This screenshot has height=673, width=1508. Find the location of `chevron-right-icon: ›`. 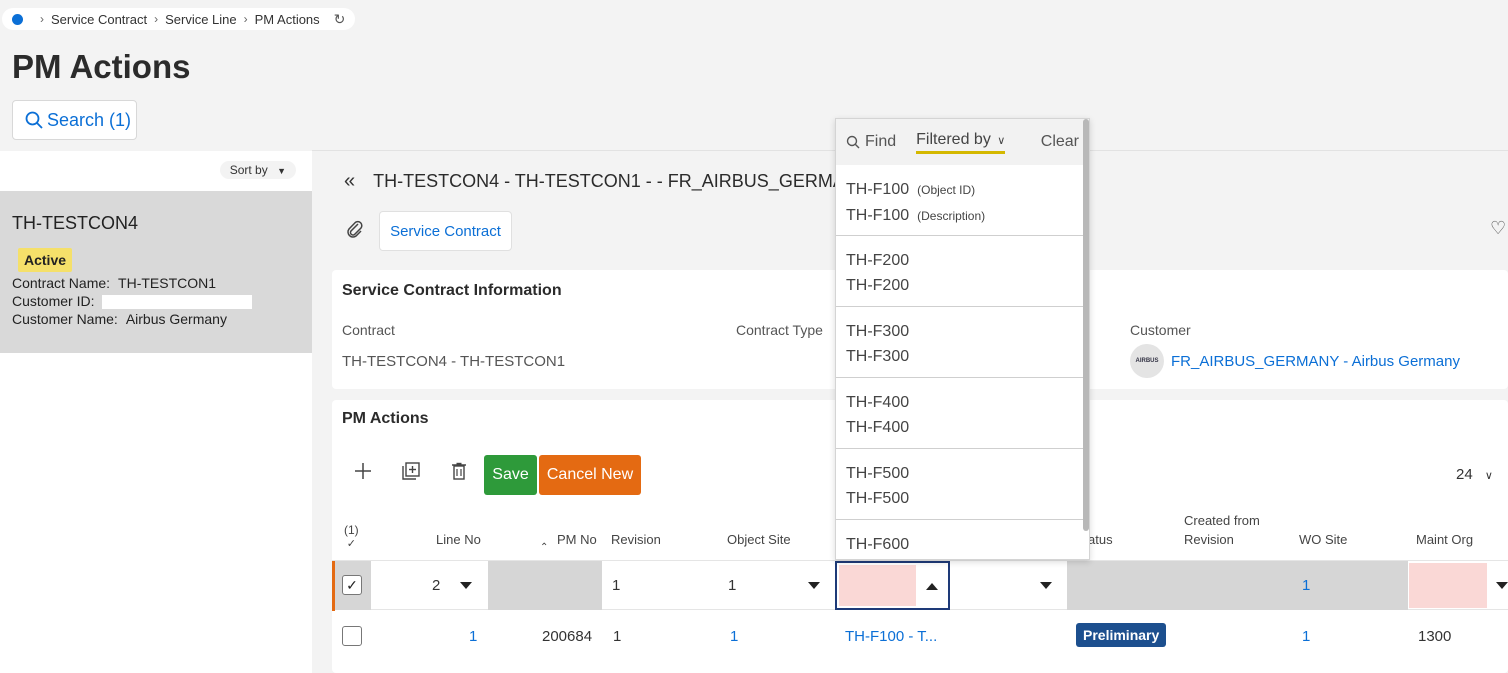

chevron-right-icon: › is located at coordinates (42, 19).